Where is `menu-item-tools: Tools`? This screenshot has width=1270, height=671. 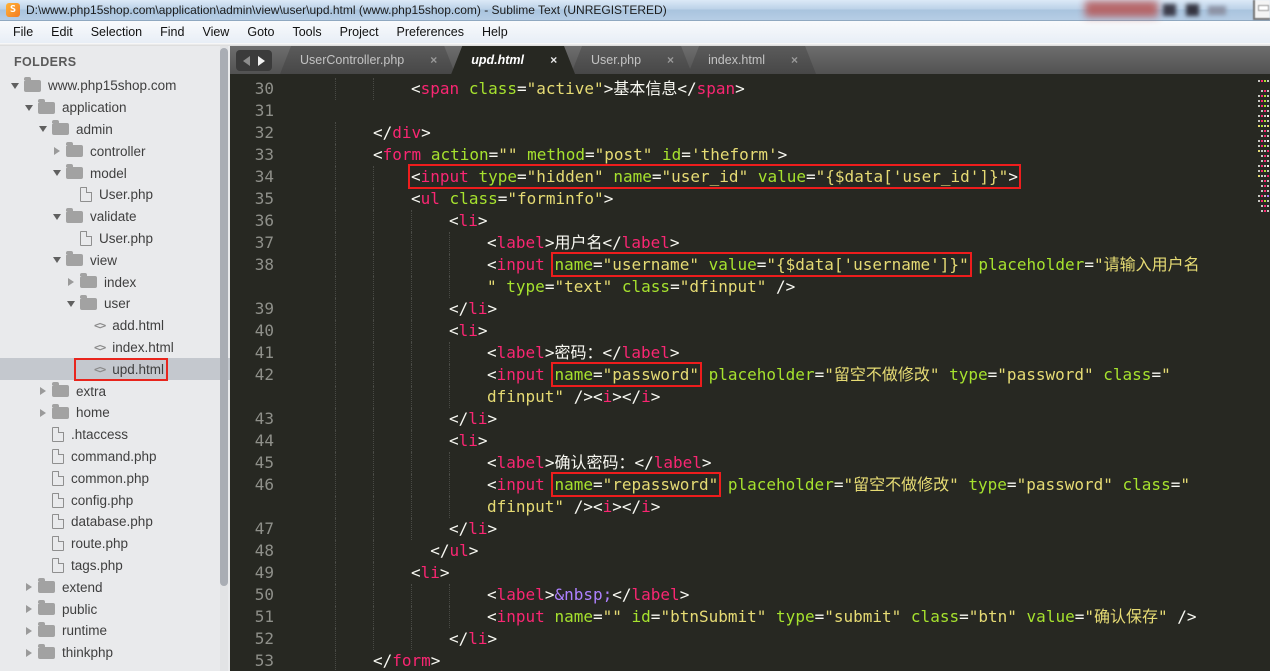 menu-item-tools: Tools is located at coordinates (306, 32).